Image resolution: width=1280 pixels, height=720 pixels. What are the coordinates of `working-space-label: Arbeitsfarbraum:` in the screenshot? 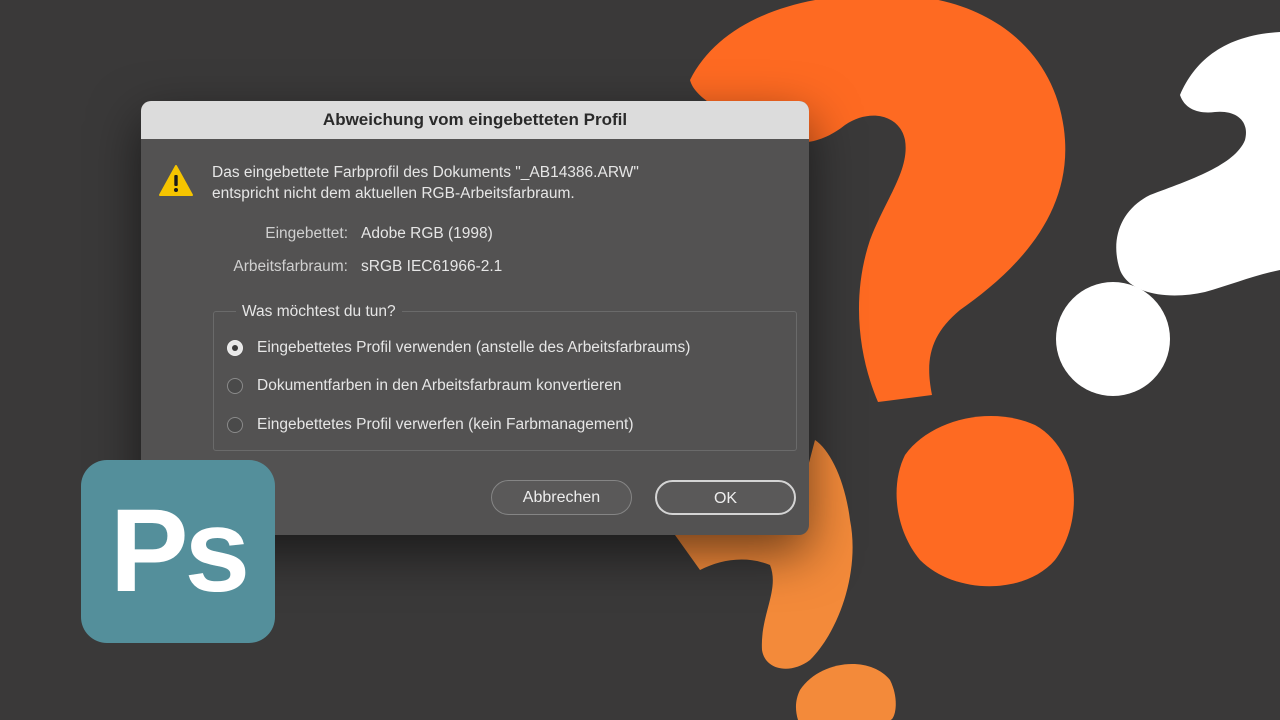 It's located at (290, 266).